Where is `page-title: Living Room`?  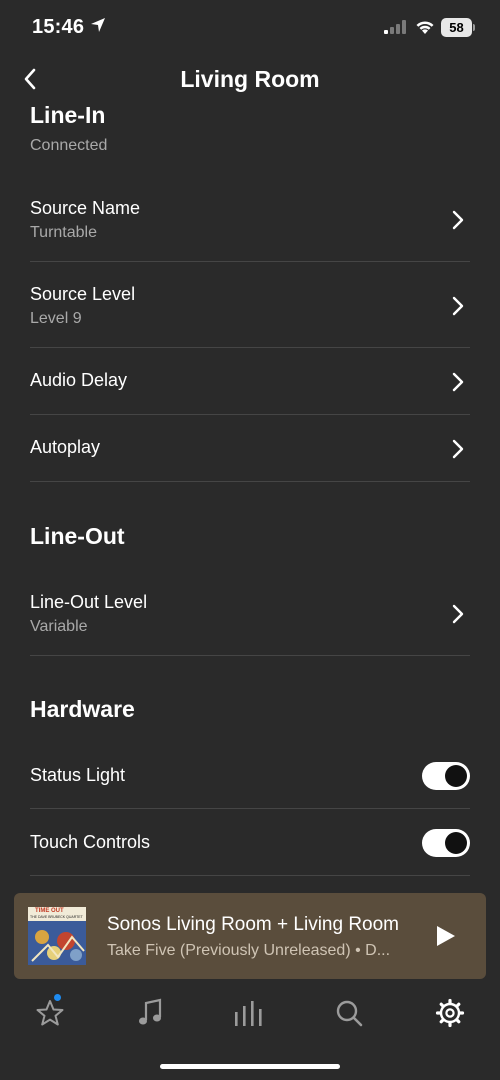 page-title: Living Room is located at coordinates (250, 79).